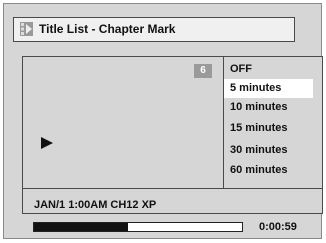 The height and width of the screenshot is (243, 326). Describe the element at coordinates (172, 188) in the screenshot. I see `panel-divider-horizontal` at that location.